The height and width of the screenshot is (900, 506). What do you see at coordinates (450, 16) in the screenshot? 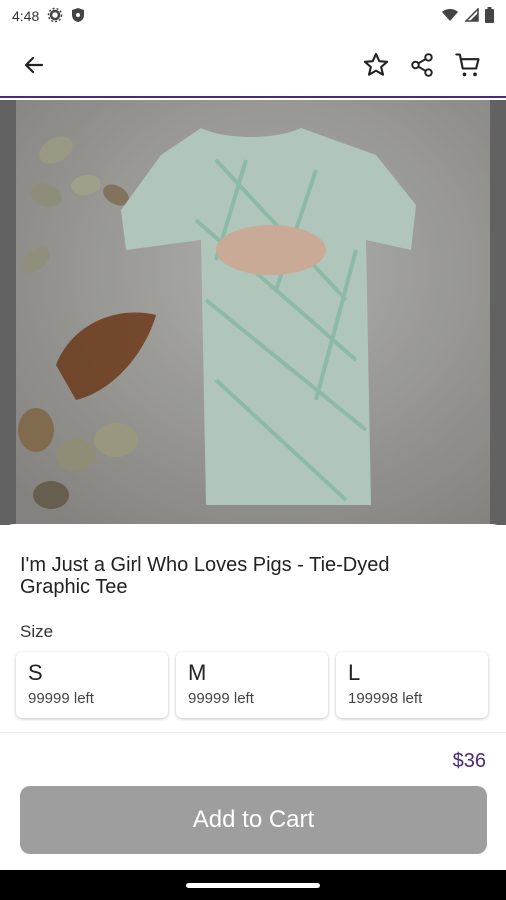
I see `wifi-icon` at bounding box center [450, 16].